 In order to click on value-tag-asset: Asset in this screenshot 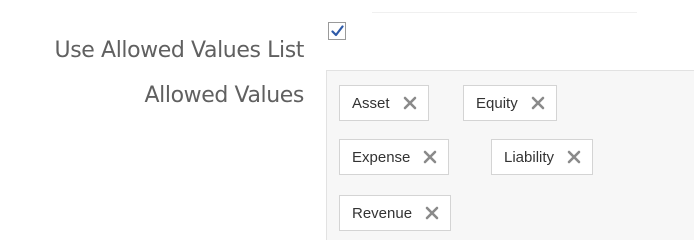, I will do `click(384, 103)`.